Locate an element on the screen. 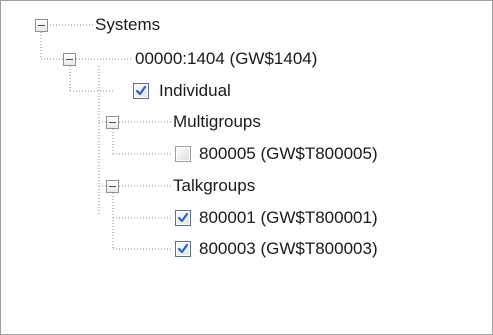 The image size is (493, 335). tree-node-system-1404: 00000:1404 (GW$1404) is located at coordinates (226, 59).